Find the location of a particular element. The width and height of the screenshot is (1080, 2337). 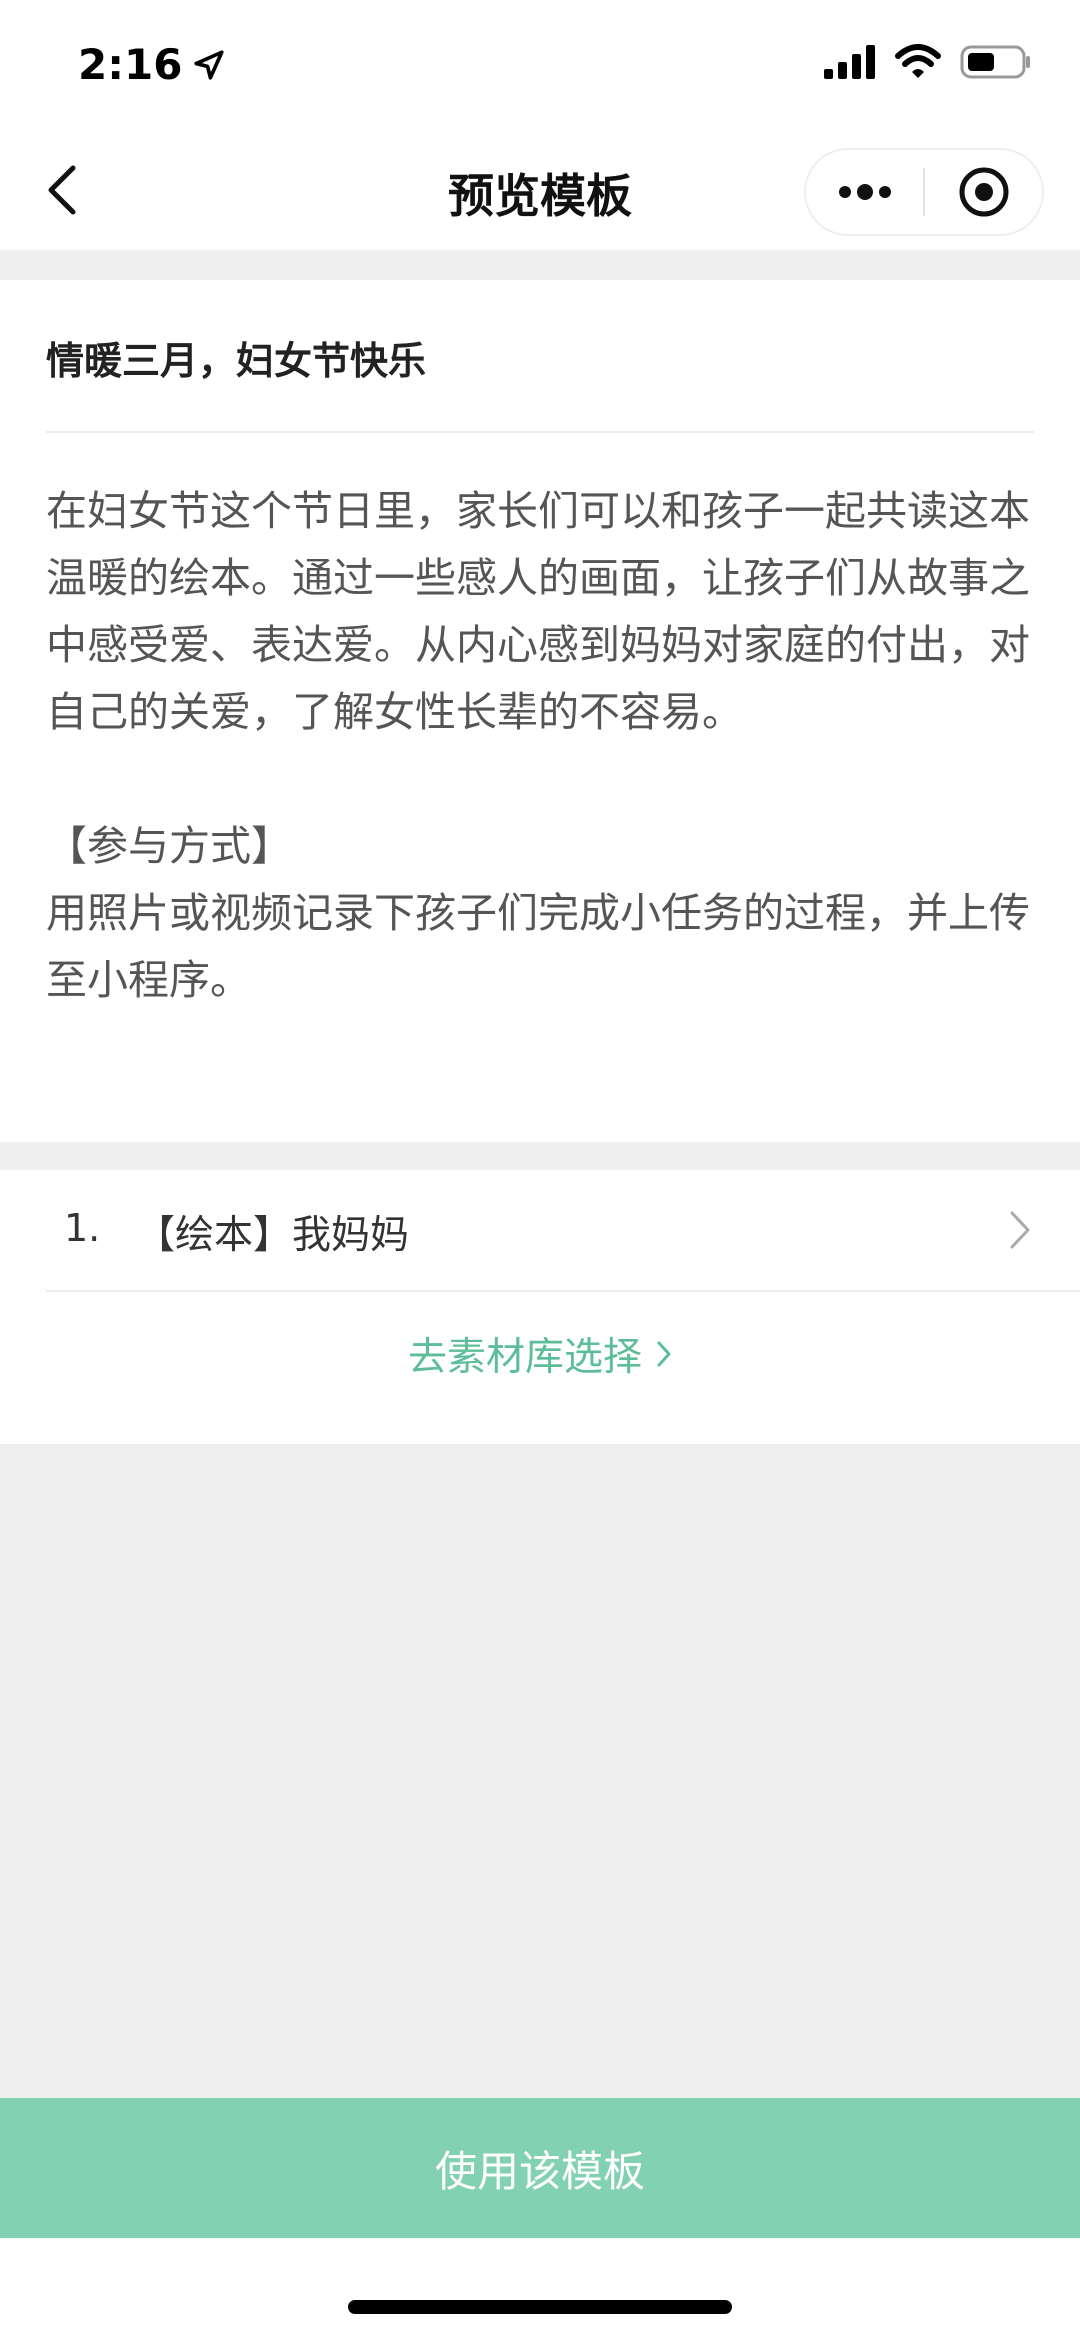

battery-icon is located at coordinates (995, 62).